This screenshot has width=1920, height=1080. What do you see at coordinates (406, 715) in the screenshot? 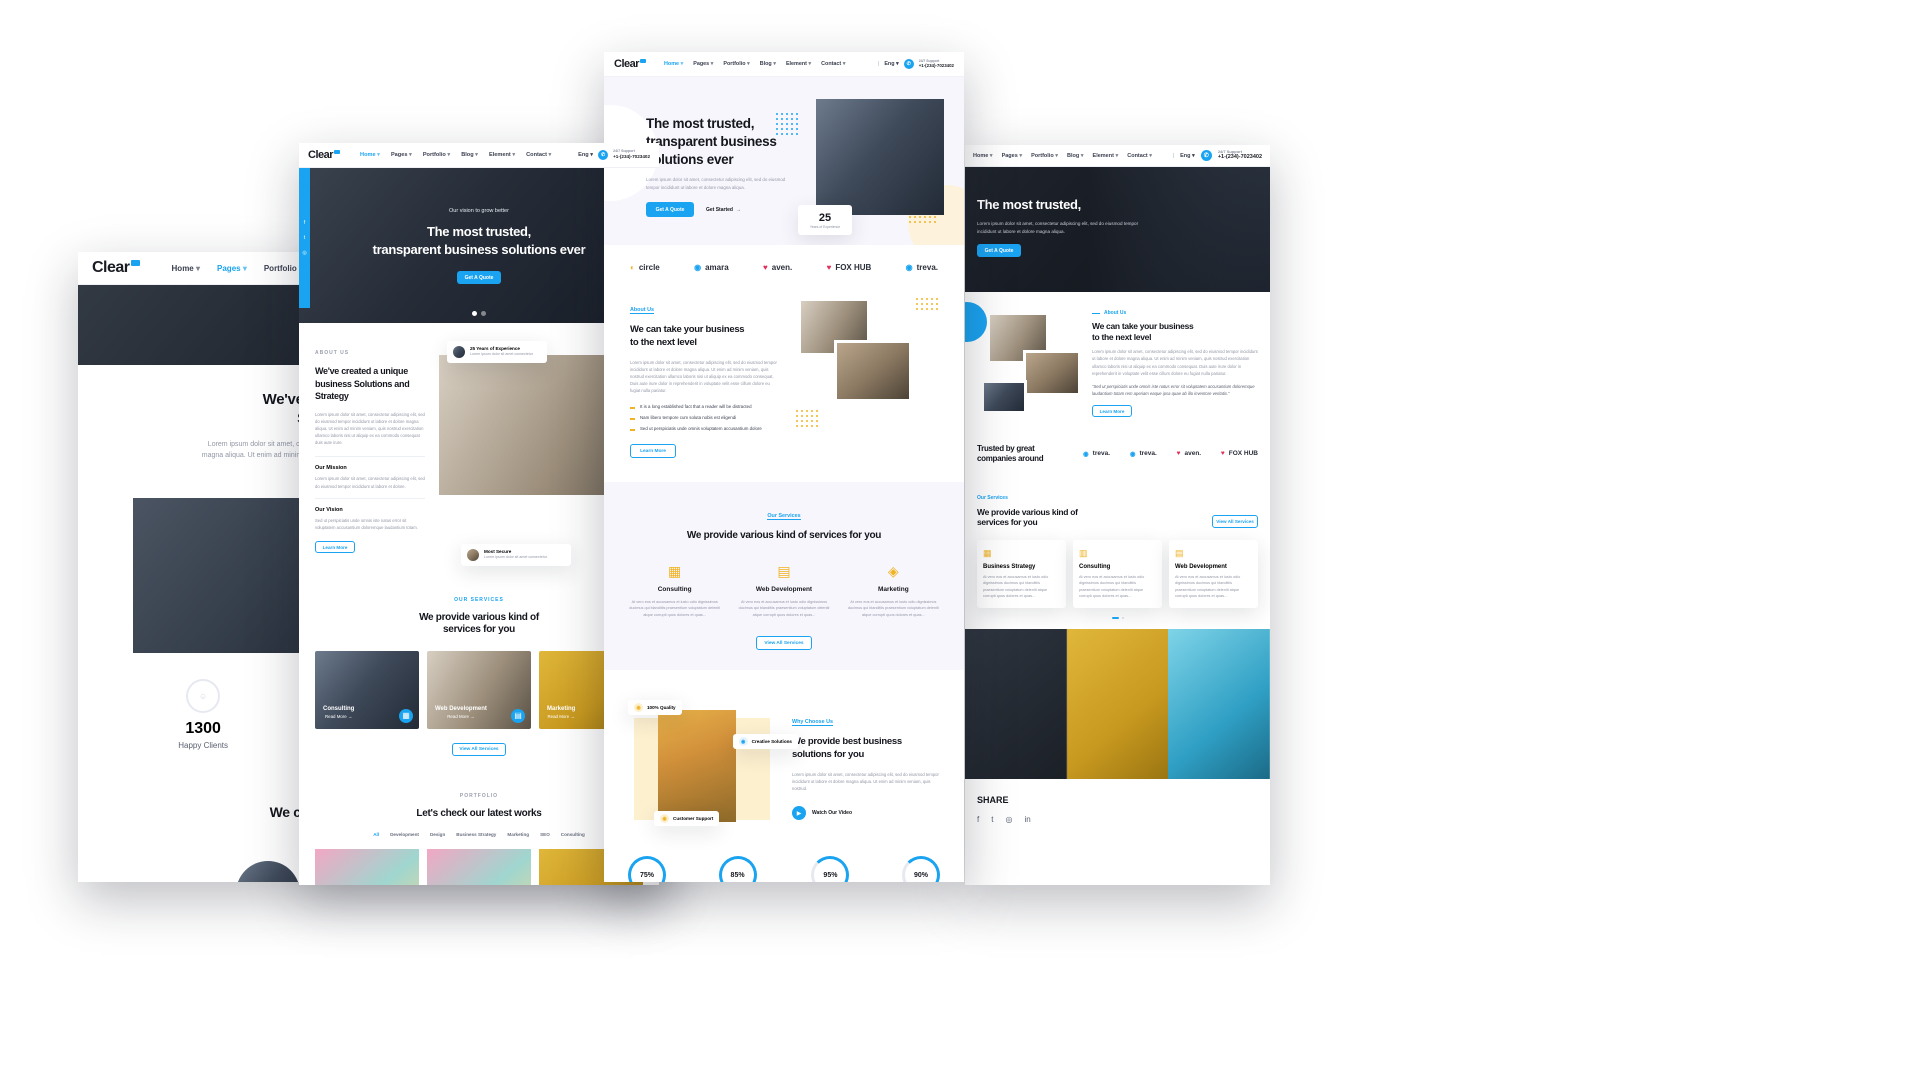
I see `service-tile-icon: ▦` at bounding box center [406, 715].